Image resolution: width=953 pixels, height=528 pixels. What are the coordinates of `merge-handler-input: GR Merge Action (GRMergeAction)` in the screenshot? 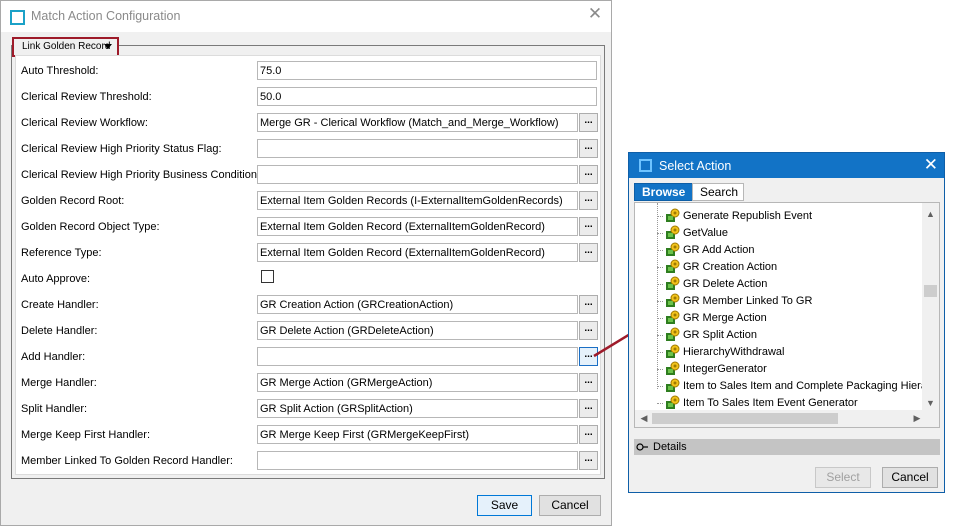 It's located at (417, 382).